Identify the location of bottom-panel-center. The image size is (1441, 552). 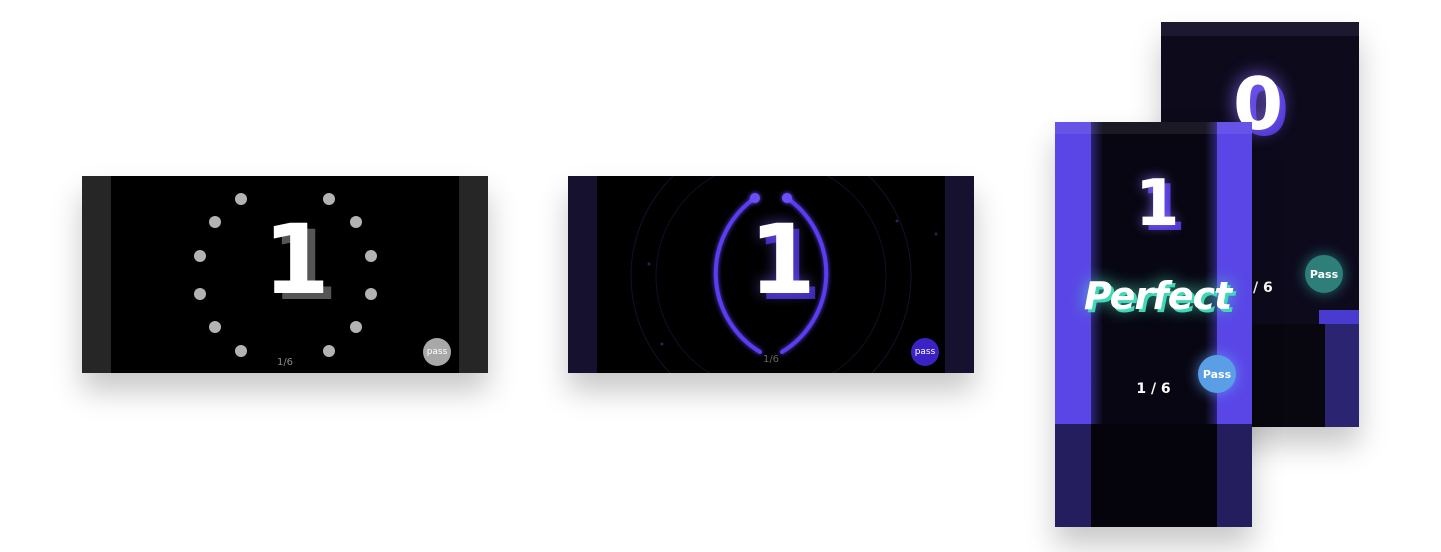
(1154, 475).